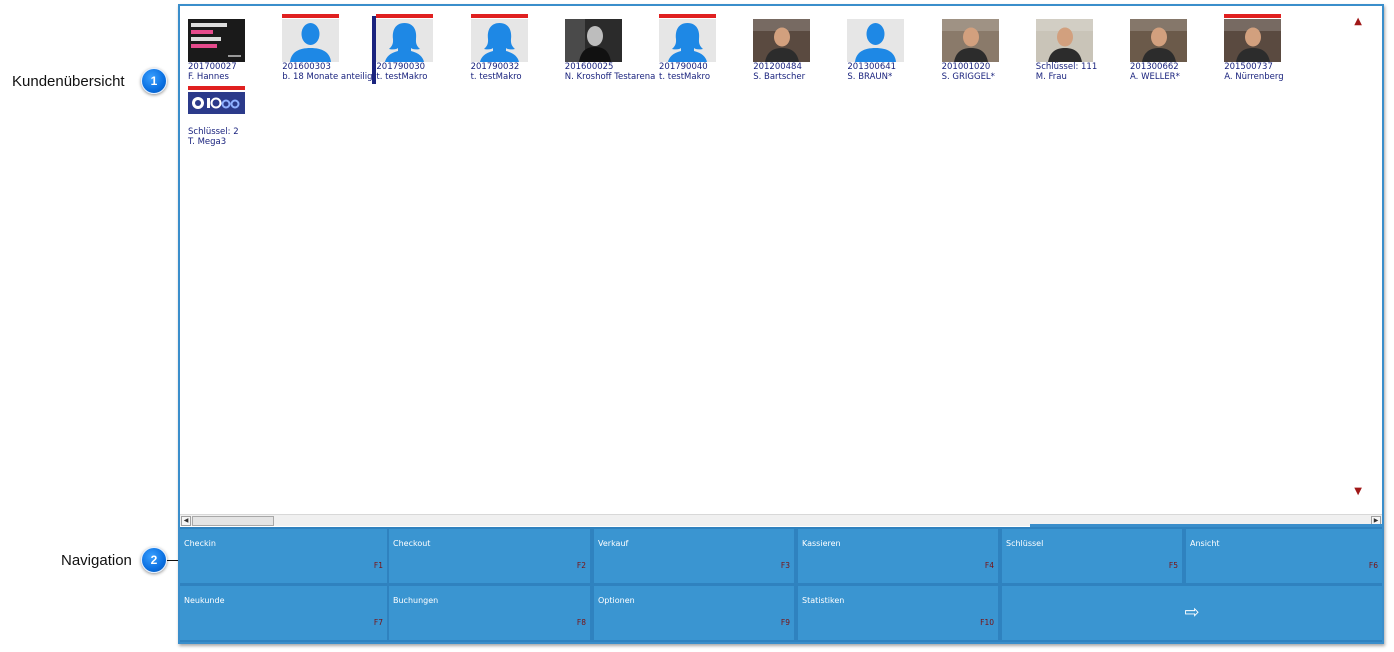  Describe the element at coordinates (1254, 77) in the screenshot. I see `customer-name: A. Nürrenberg` at that location.